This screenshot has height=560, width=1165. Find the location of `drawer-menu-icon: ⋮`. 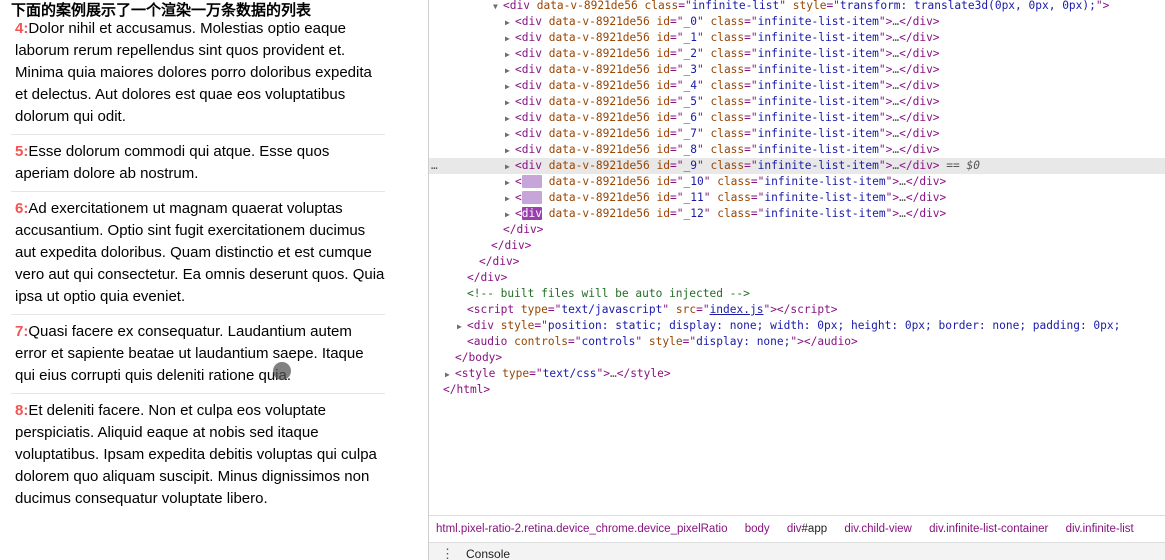

drawer-menu-icon: ⋮ is located at coordinates (447, 551).